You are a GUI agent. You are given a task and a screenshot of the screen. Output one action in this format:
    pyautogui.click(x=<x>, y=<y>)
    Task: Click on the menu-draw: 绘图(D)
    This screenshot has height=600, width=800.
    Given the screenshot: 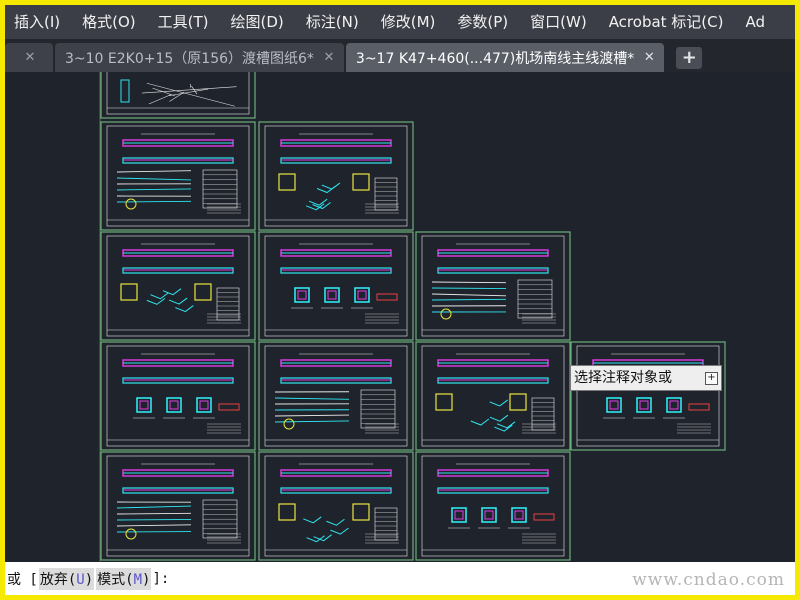 What is the action you would take?
    pyautogui.click(x=259, y=22)
    